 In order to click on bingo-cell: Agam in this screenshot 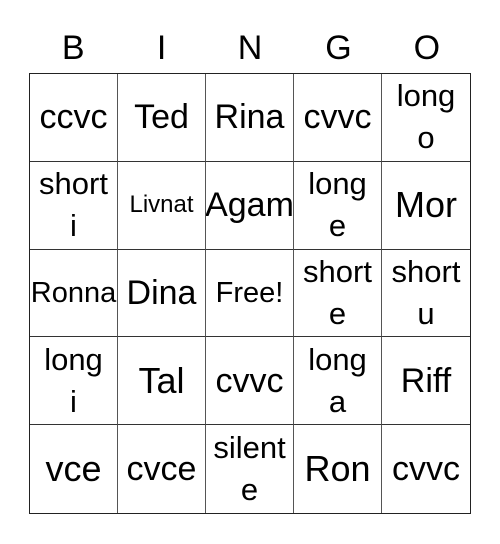, I will do `click(250, 205)`.